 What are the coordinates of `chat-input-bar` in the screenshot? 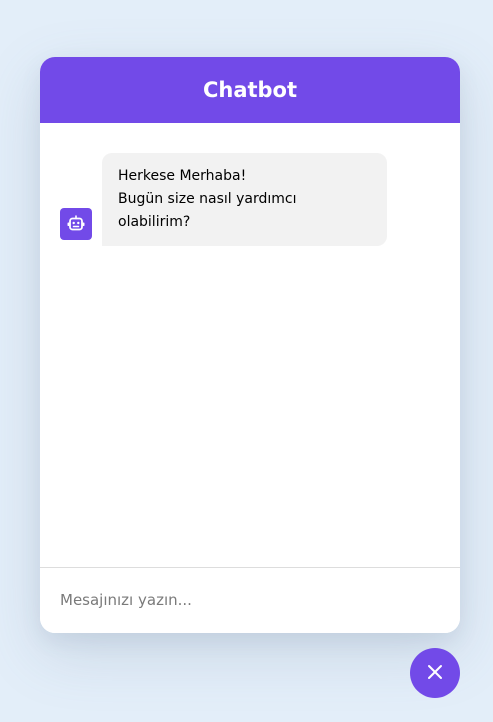 It's located at (250, 600).